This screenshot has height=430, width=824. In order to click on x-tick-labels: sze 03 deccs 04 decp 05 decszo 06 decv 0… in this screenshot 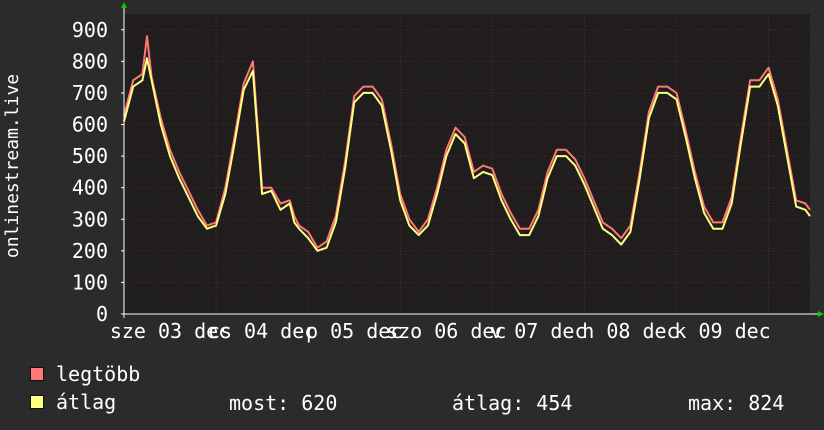, I will do `click(440, 331)`.